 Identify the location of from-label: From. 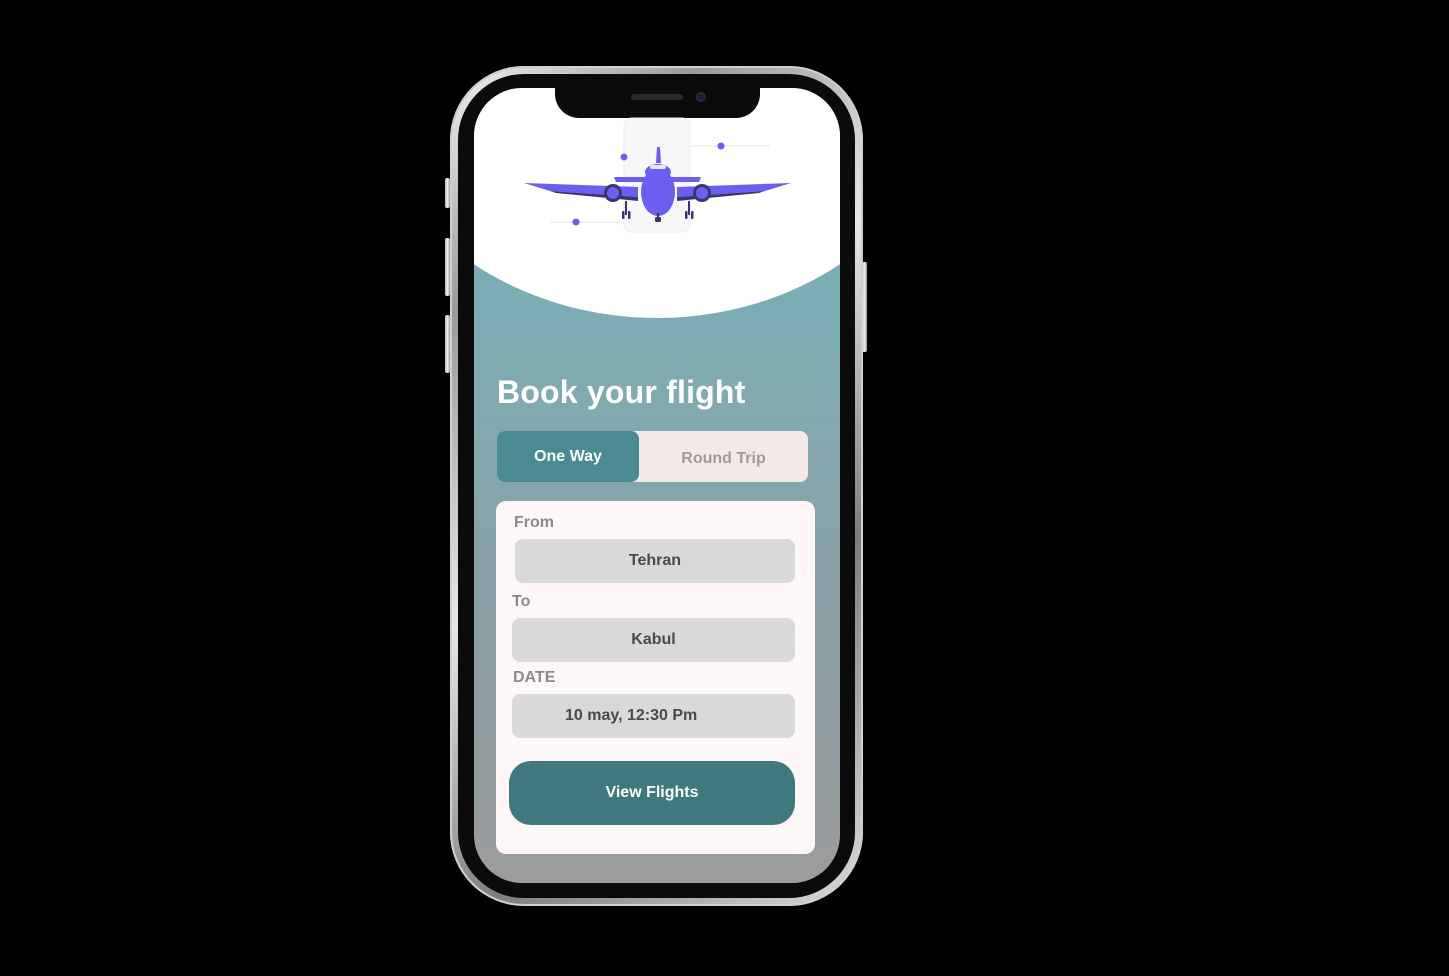
(534, 522).